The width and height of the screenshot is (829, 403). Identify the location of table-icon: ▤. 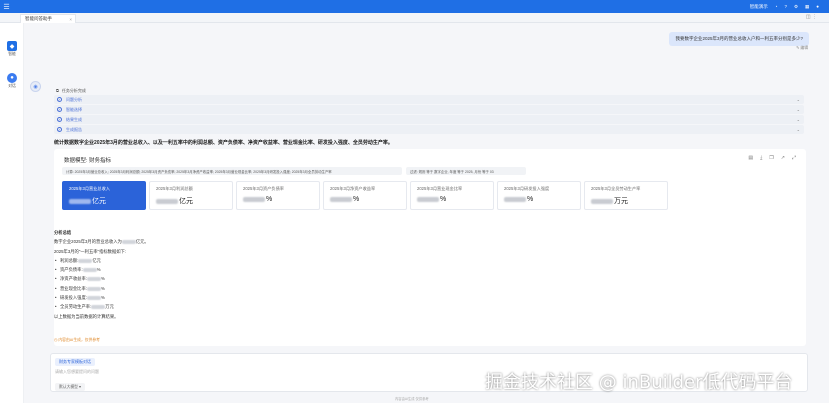
(750, 158).